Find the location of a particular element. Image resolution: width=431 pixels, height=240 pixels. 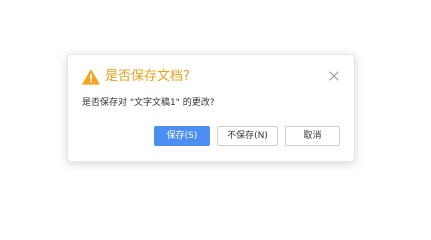

dont-save-button: 不保存(N) is located at coordinates (247, 136).